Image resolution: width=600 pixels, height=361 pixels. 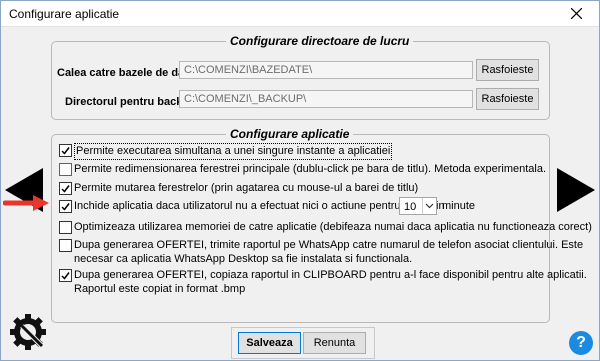 I want to click on help-icon: ?, so click(x=581, y=343).